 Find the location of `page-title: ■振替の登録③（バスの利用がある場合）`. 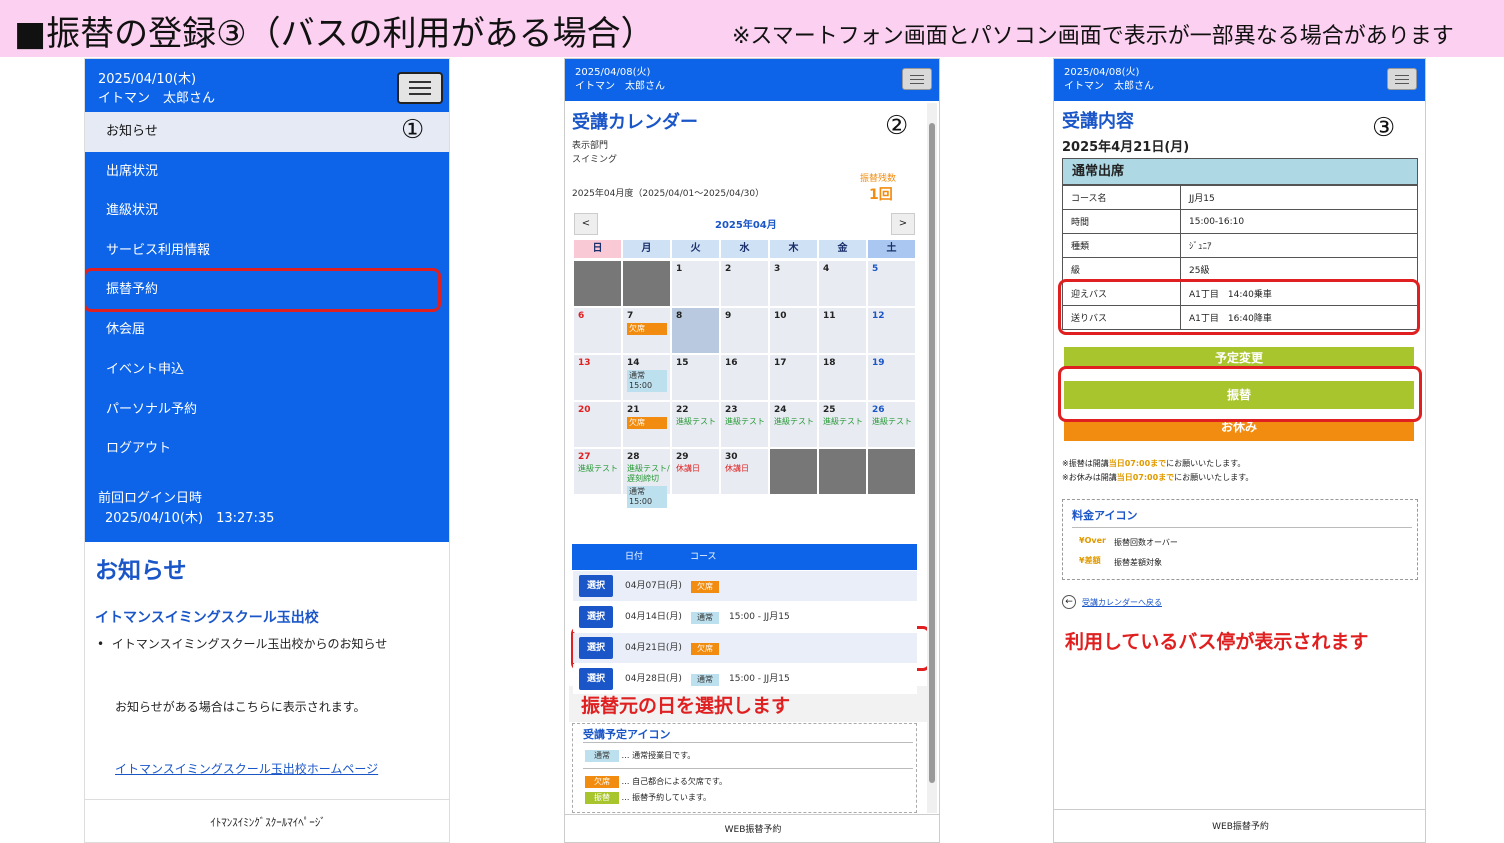

page-title: ■振替の登録③（バスの利用がある場合） is located at coordinates (334, 34).